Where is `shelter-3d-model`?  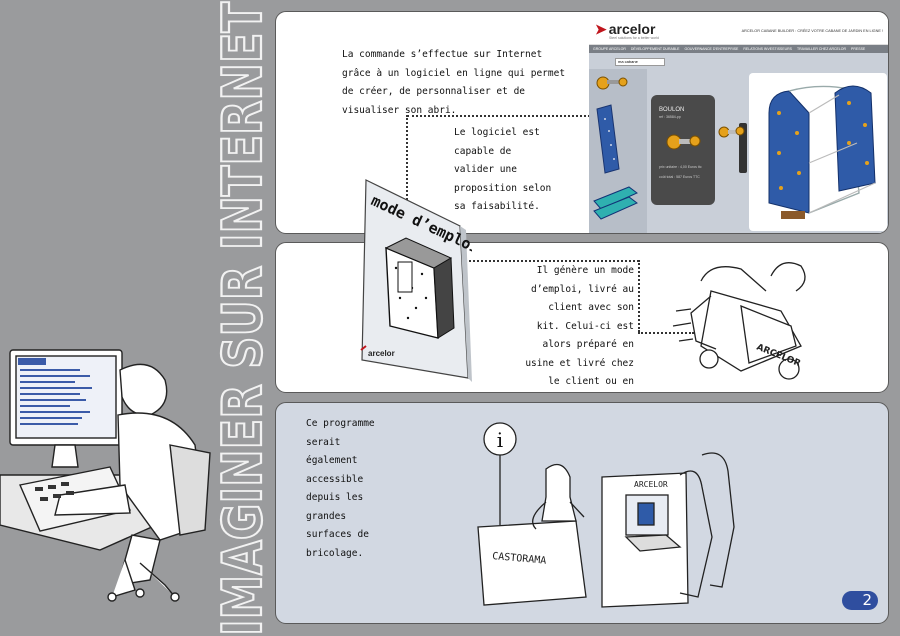
shelter-3d-model is located at coordinates (822, 152).